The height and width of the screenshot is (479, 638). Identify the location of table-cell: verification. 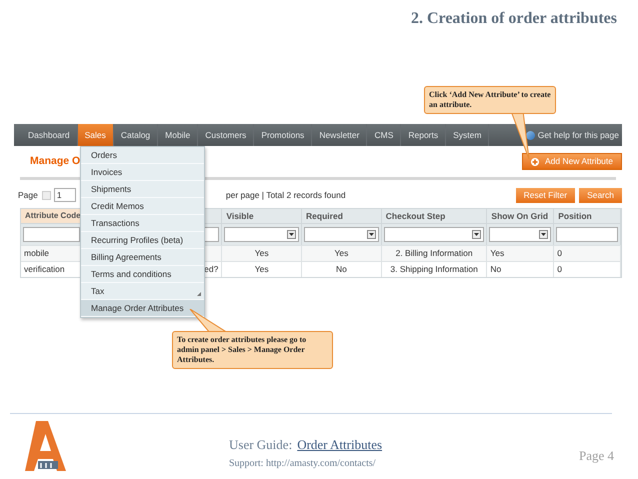
(44, 269).